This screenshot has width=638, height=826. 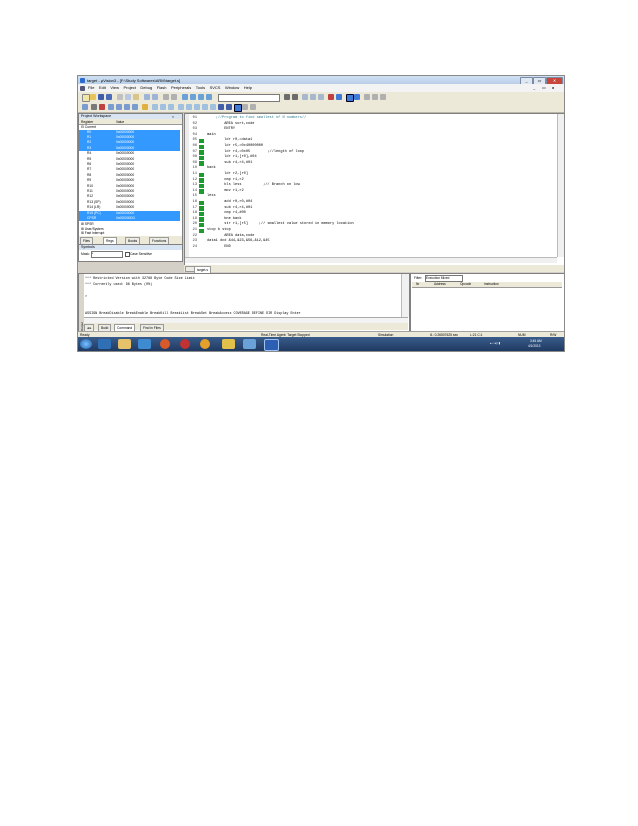 What do you see at coordinates (129, 218) in the screenshot?
I see `register-row: CPSR 0x000000D3` at bounding box center [129, 218].